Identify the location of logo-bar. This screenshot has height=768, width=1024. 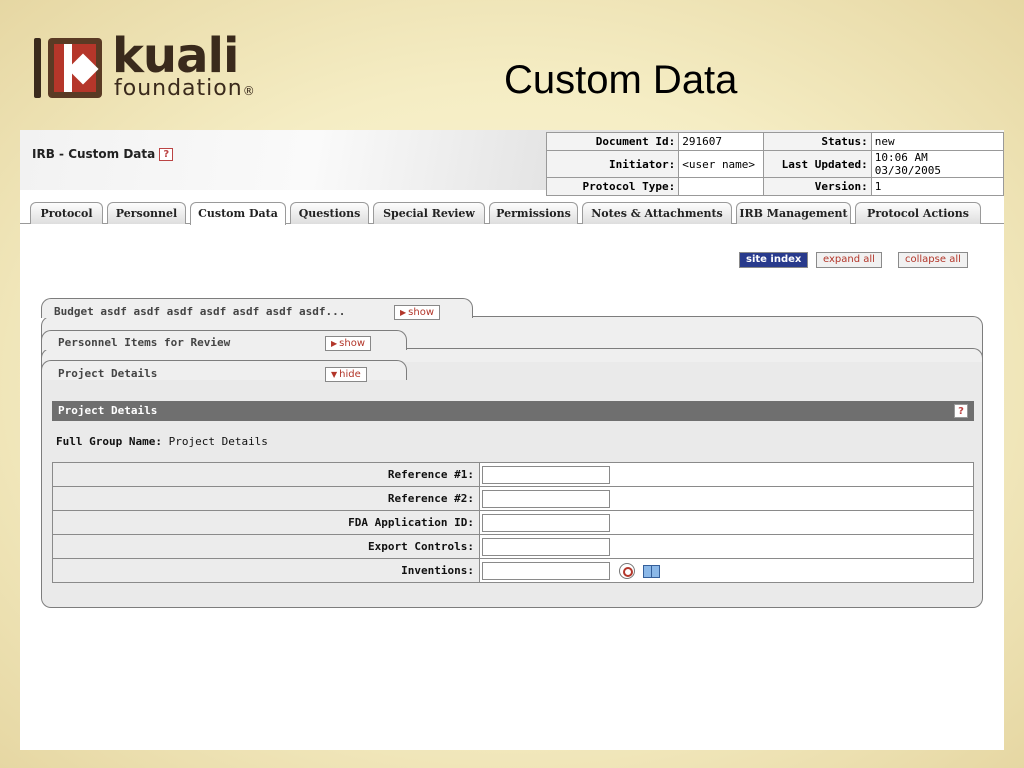
(37, 68).